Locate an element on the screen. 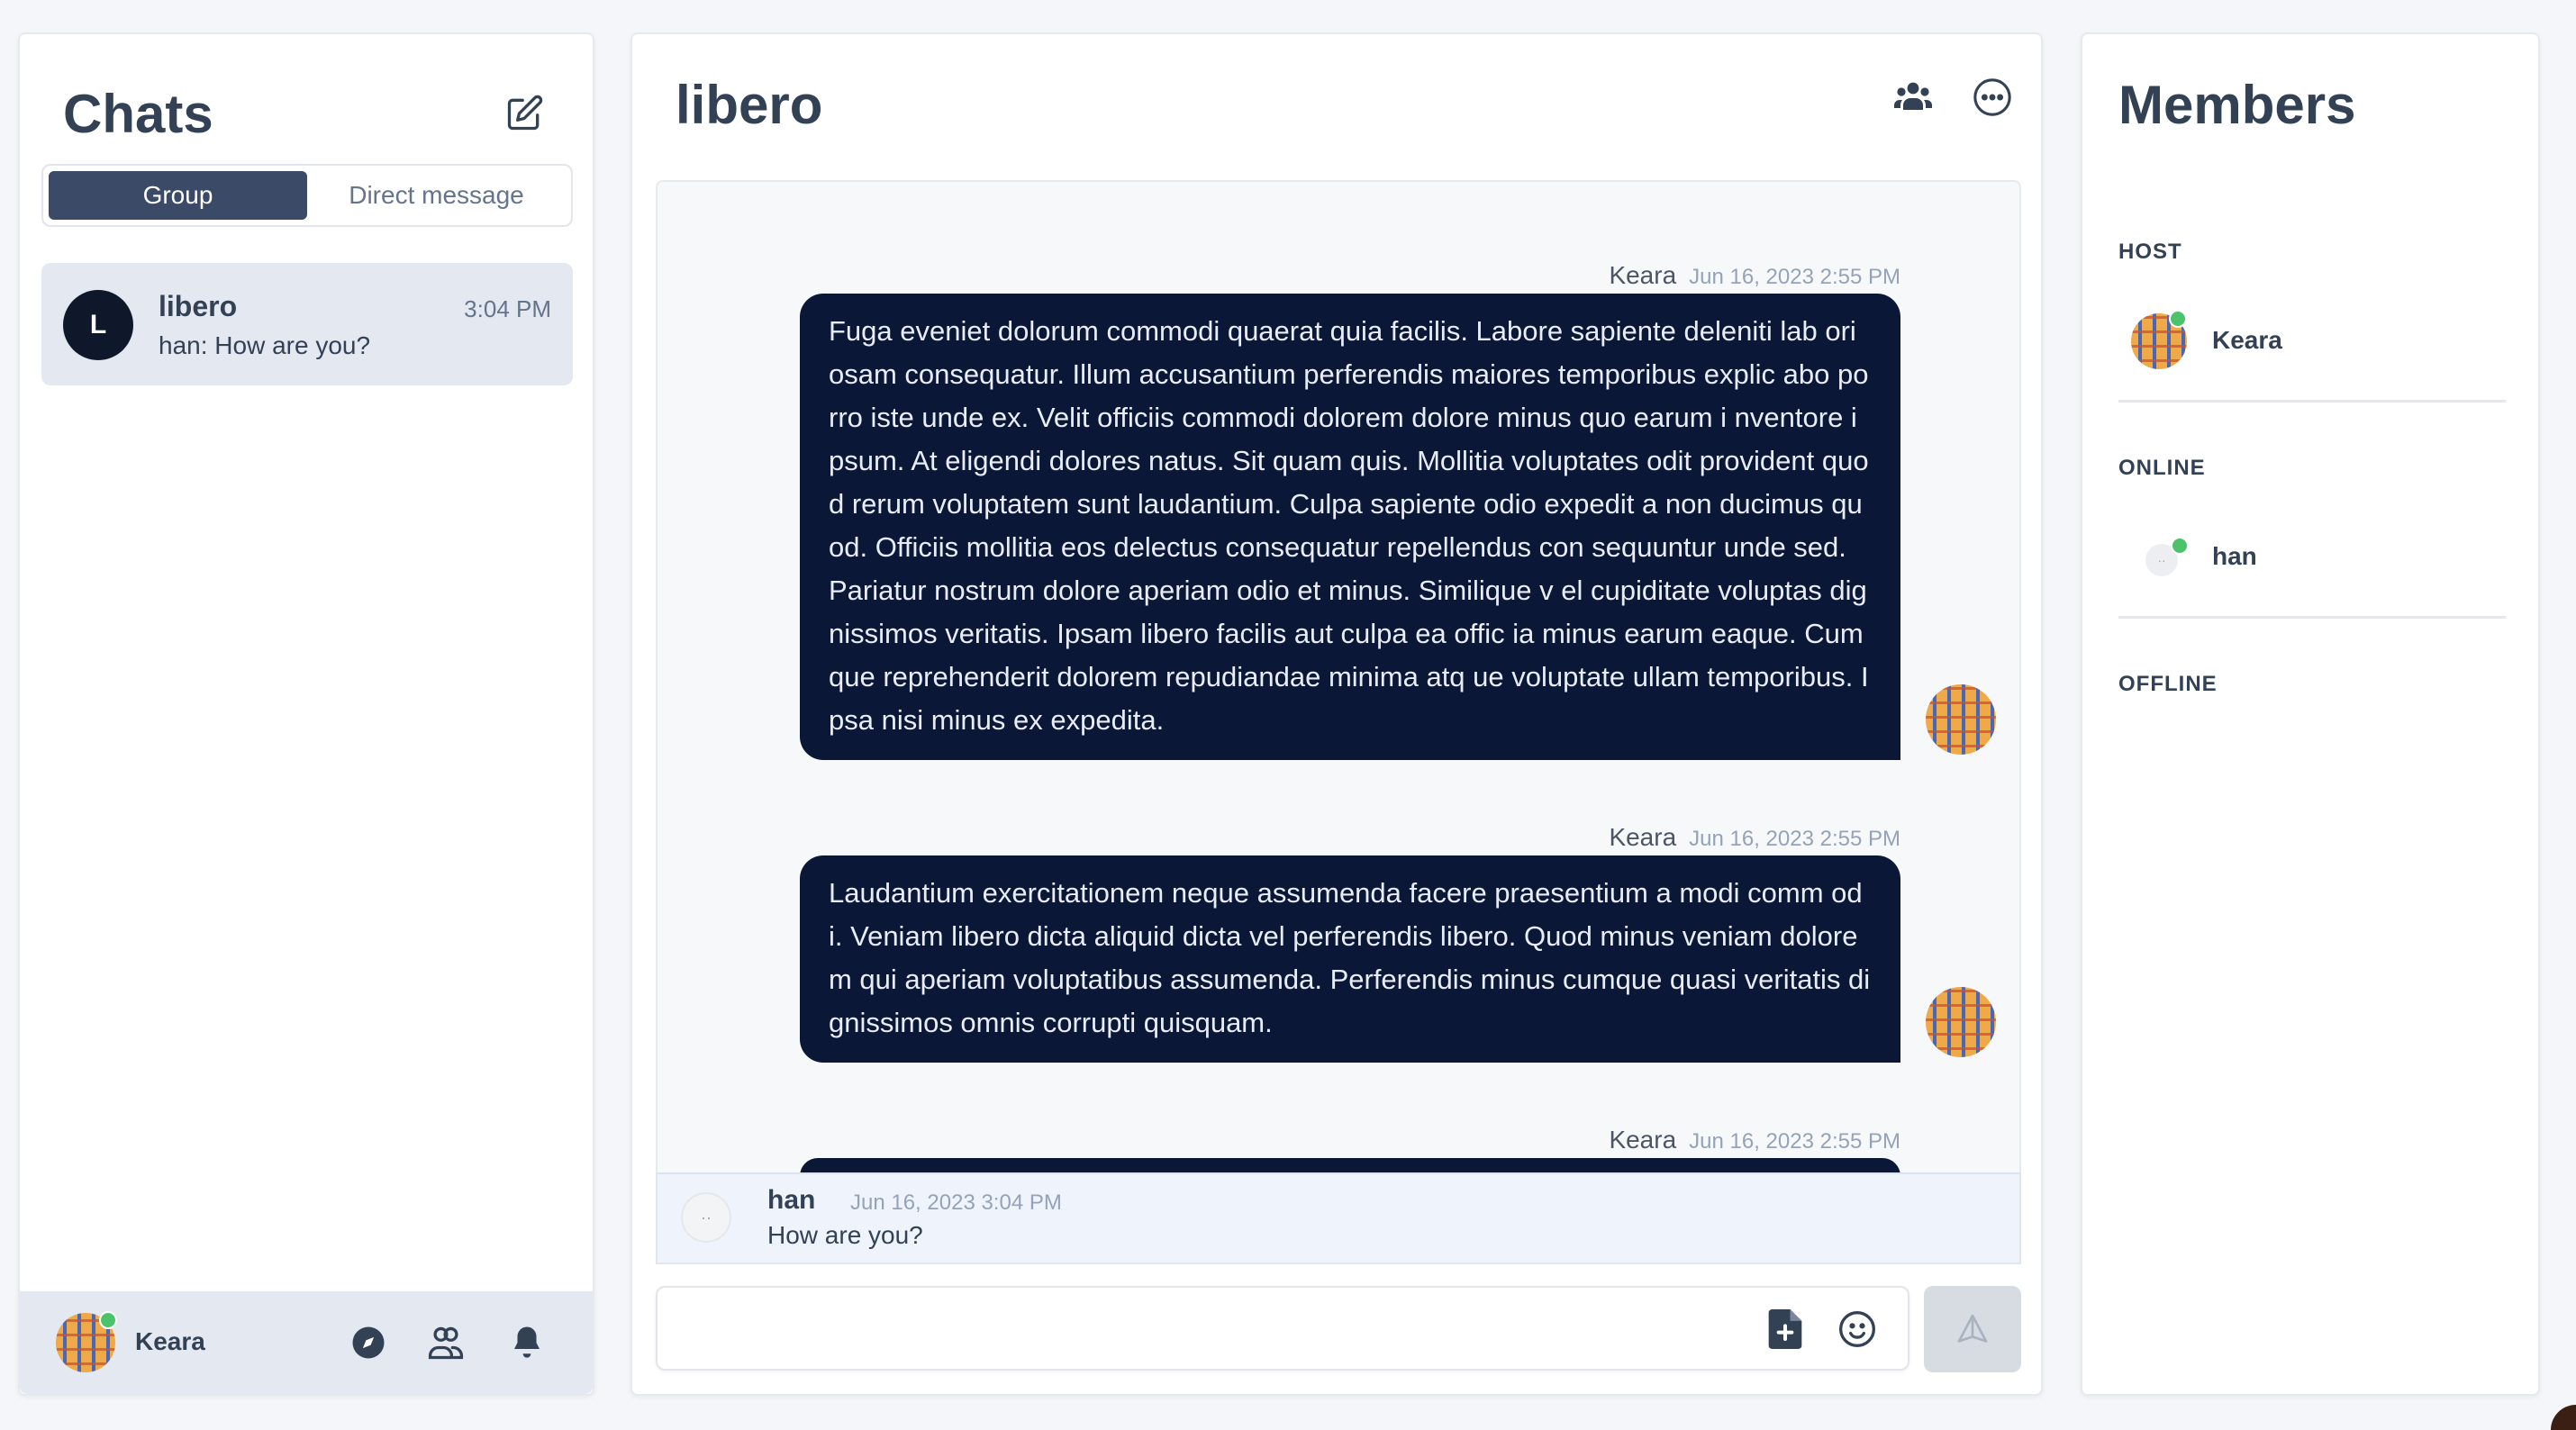 The height and width of the screenshot is (1430, 2576). tab-group: Group is located at coordinates (178, 195).